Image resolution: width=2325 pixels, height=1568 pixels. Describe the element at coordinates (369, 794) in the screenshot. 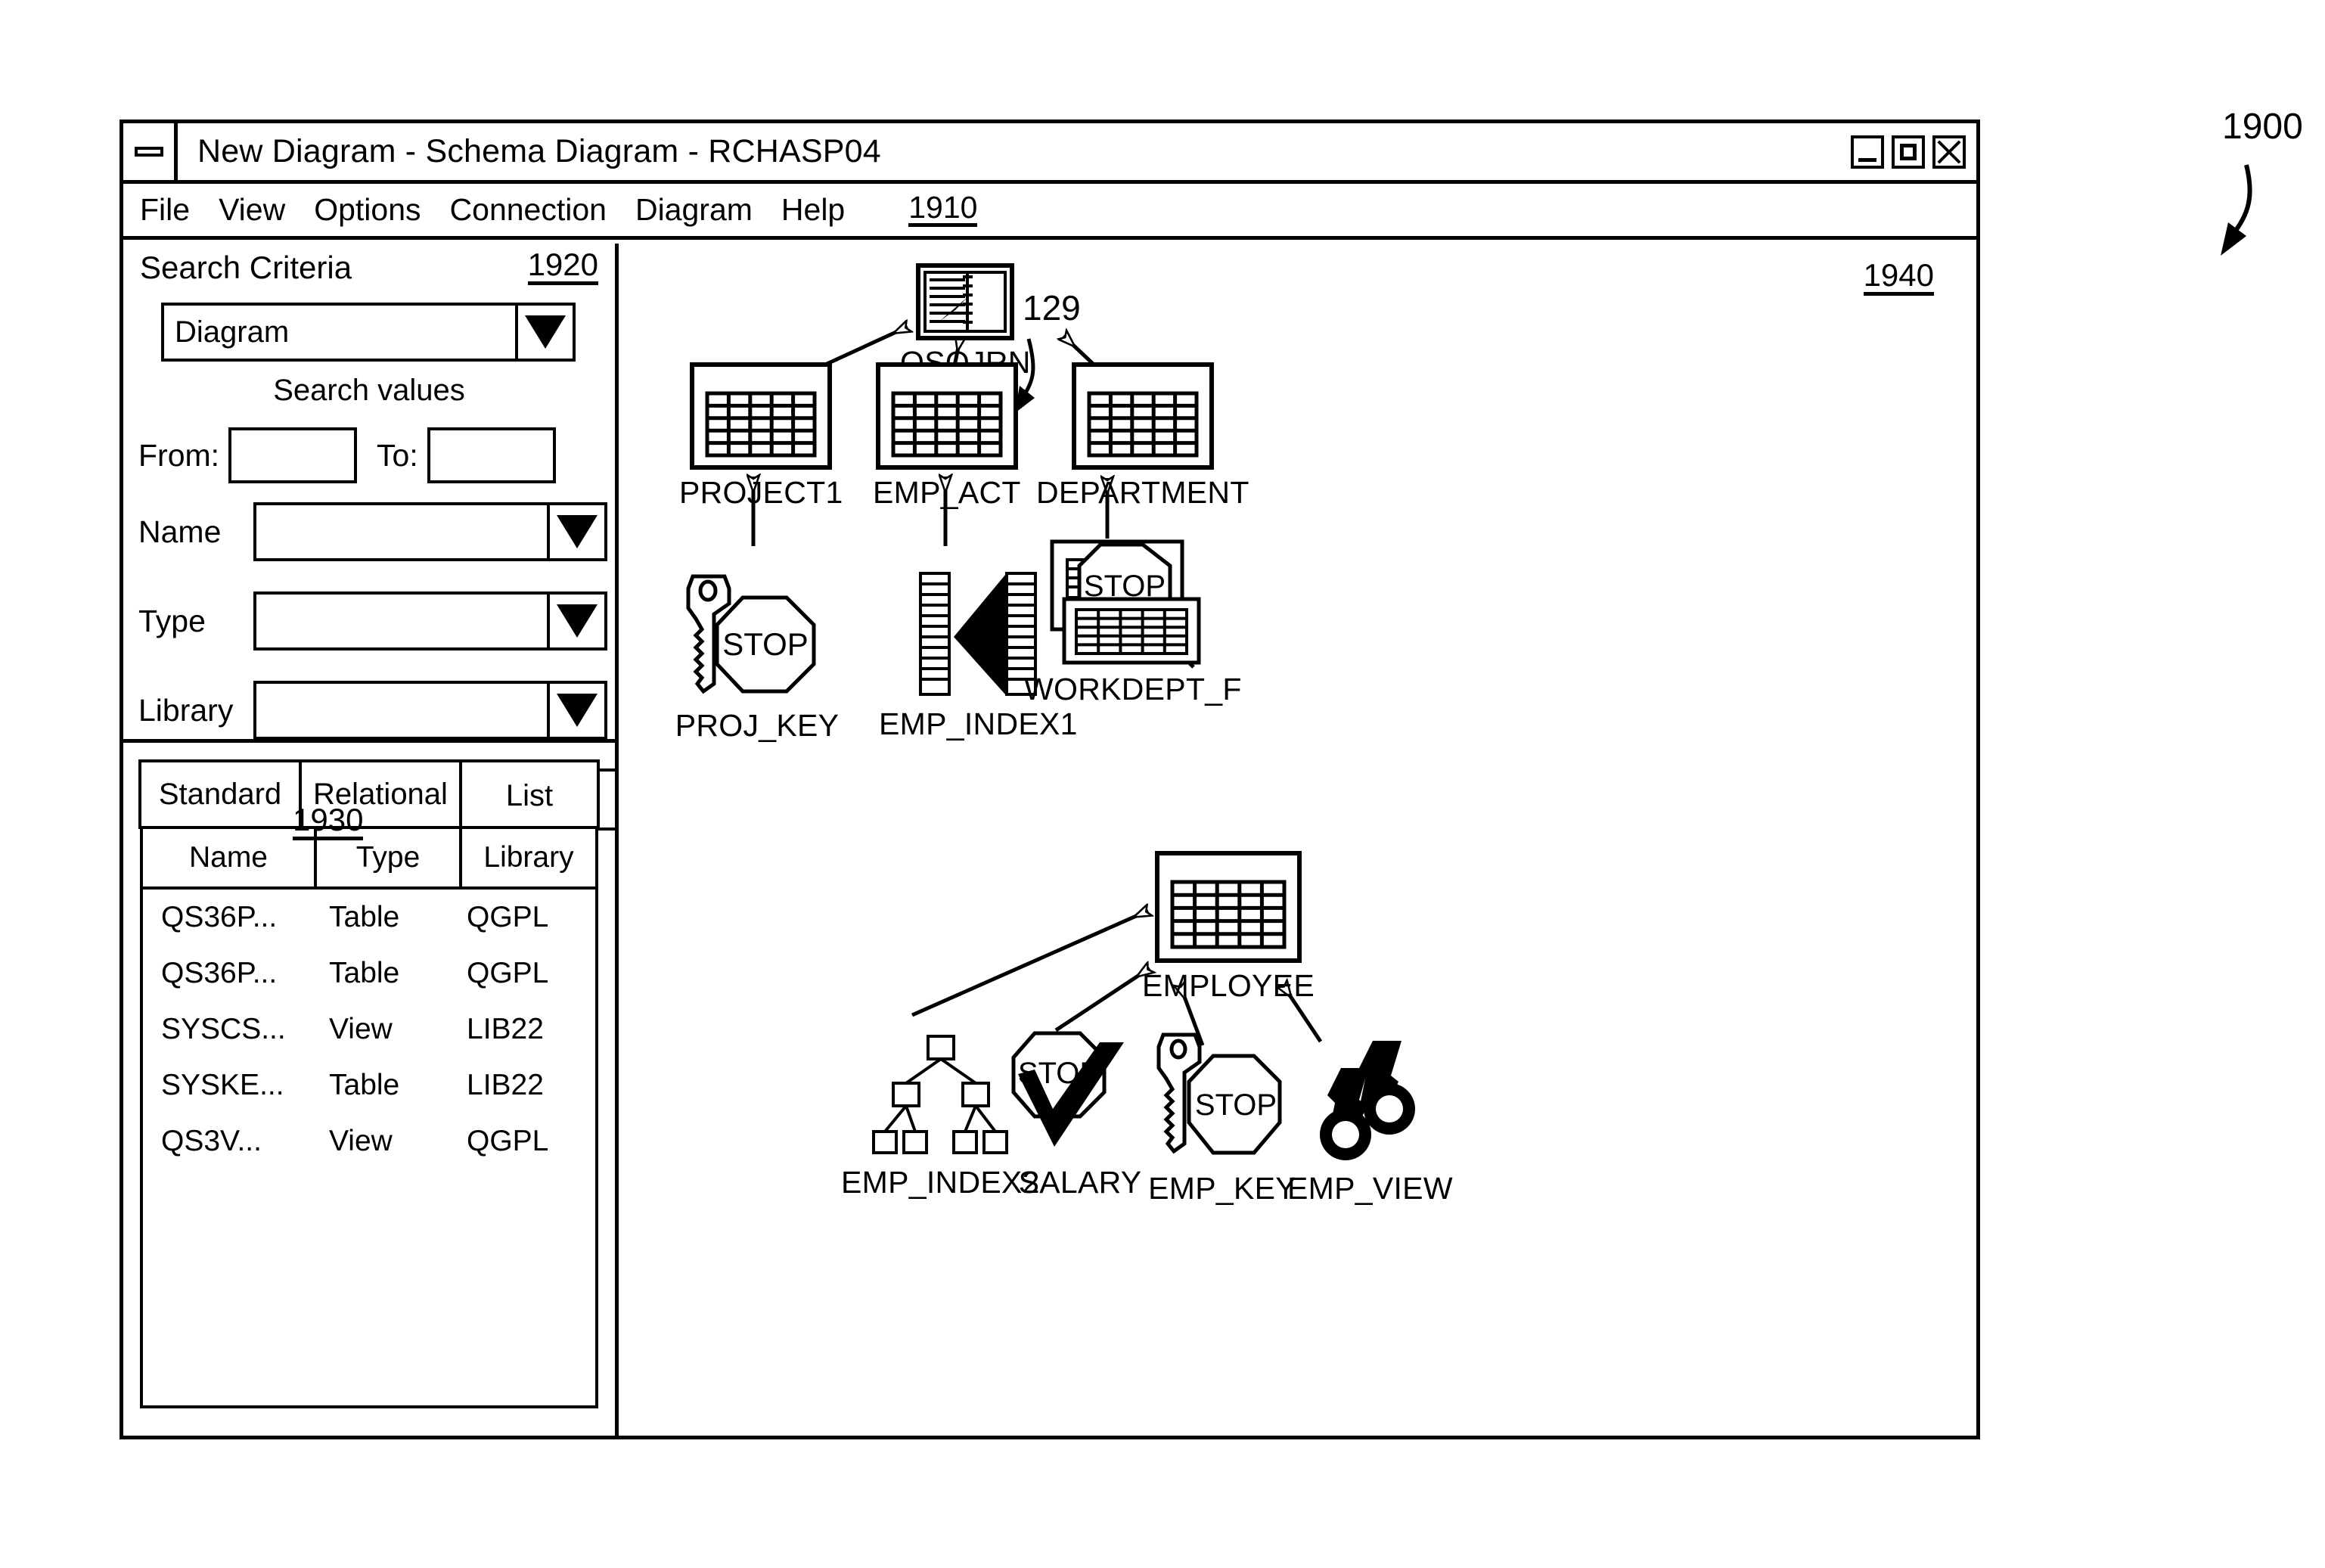

I see `results-tabs: Standard Relational List` at that location.